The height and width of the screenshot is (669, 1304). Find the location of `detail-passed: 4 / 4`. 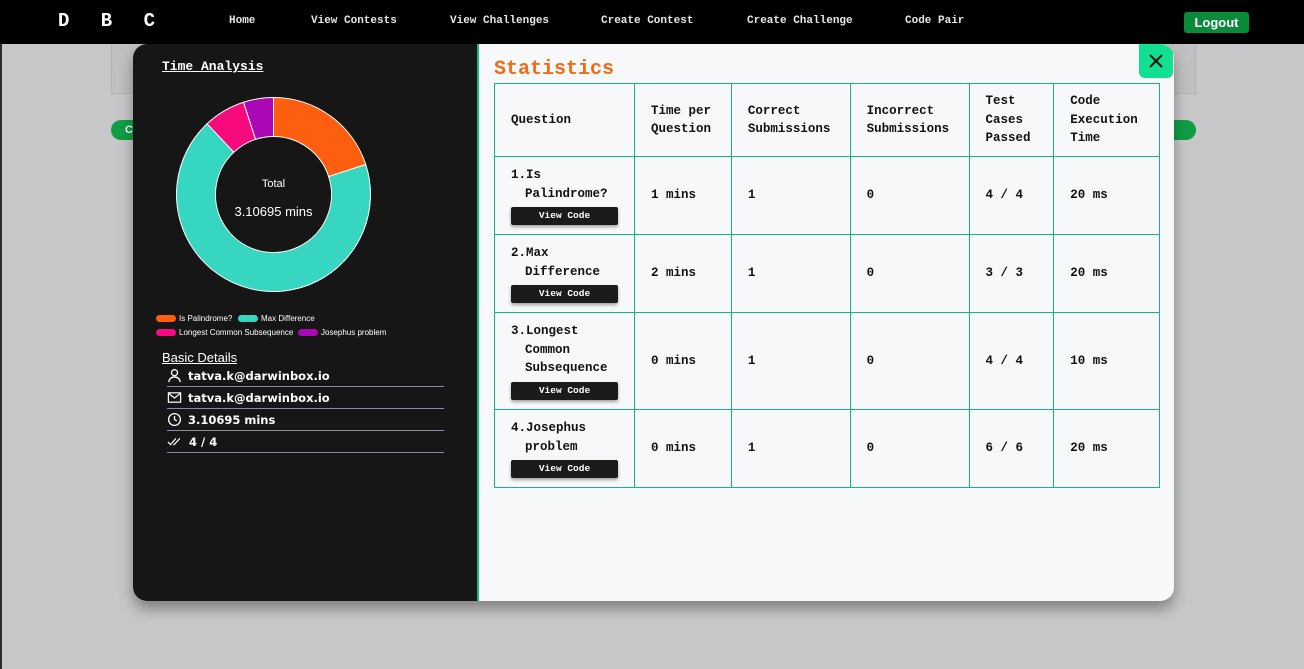

detail-passed: 4 / 4 is located at coordinates (305, 442).